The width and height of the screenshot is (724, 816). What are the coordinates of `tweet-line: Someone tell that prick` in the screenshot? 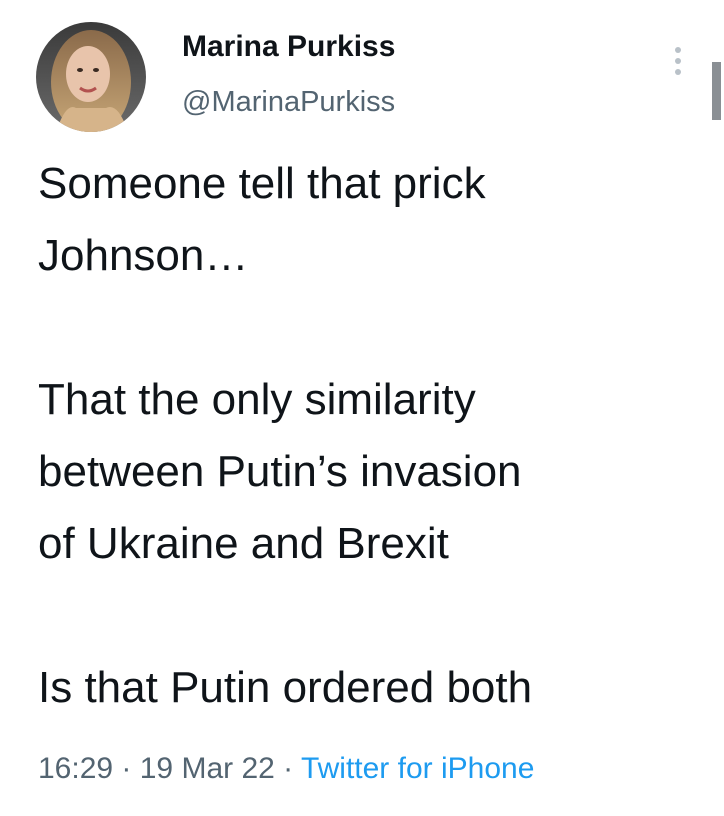 It's located at (262, 183).